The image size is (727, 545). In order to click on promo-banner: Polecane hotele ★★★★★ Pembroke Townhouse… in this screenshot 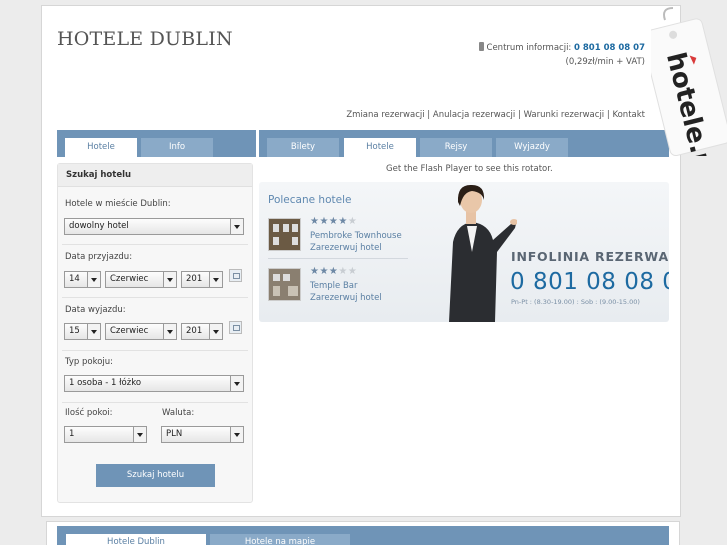, I will do `click(464, 252)`.